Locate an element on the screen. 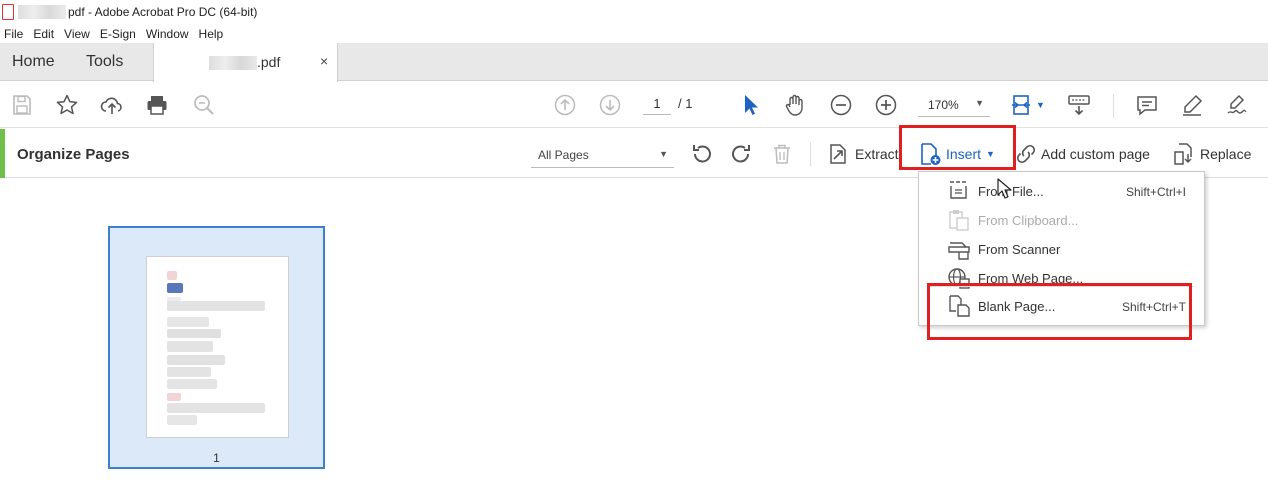  page-up-icon is located at coordinates (565, 105).